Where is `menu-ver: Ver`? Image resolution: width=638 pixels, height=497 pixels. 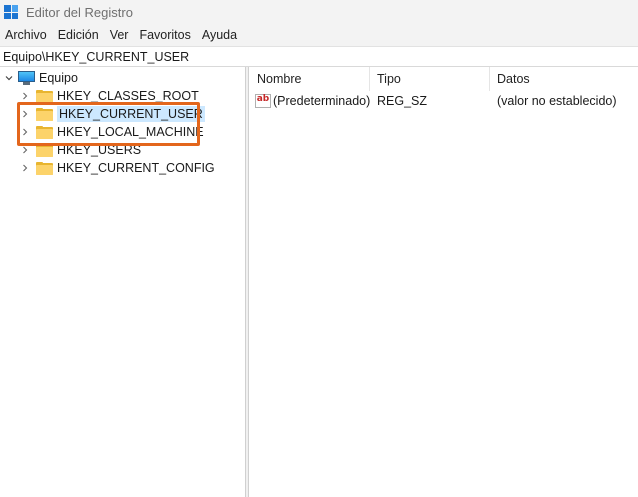
menu-ver: Ver is located at coordinates (120, 35).